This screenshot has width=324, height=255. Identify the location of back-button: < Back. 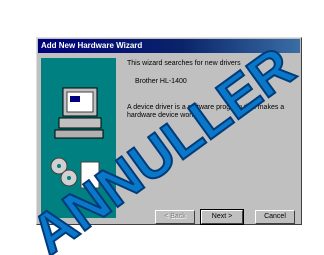
(175, 217).